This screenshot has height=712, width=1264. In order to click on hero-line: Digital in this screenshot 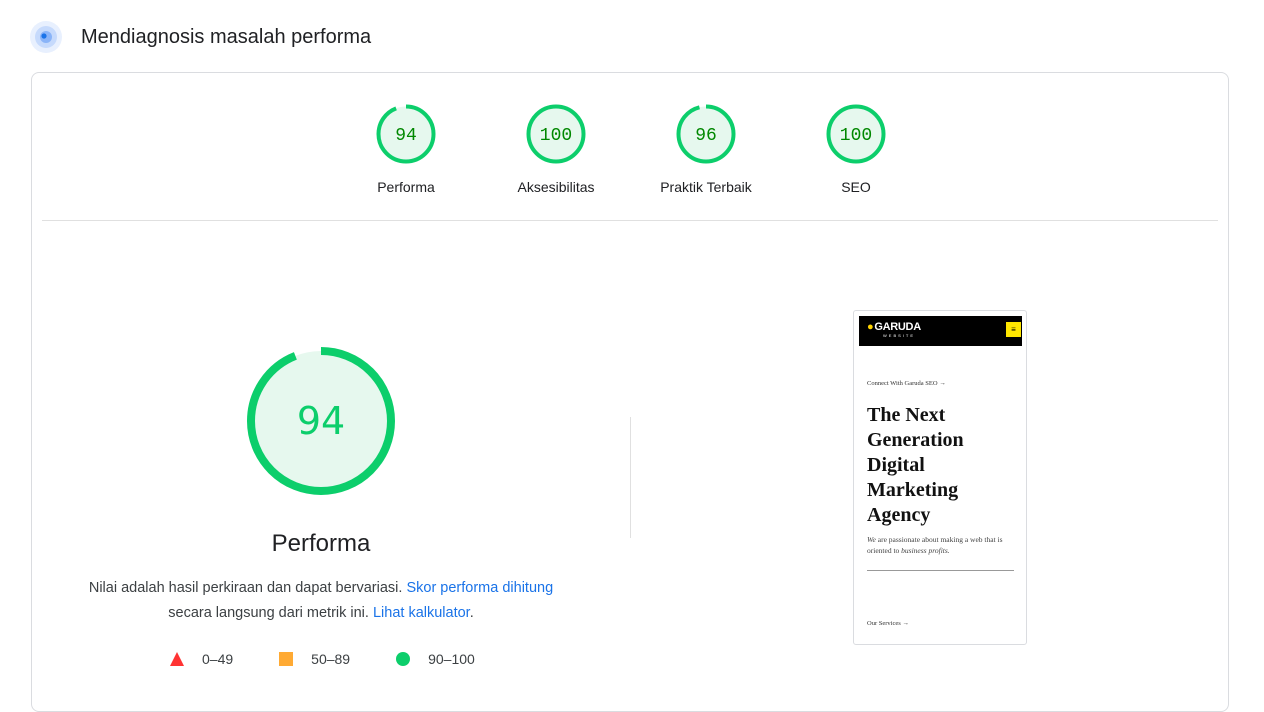, I will do `click(896, 465)`.